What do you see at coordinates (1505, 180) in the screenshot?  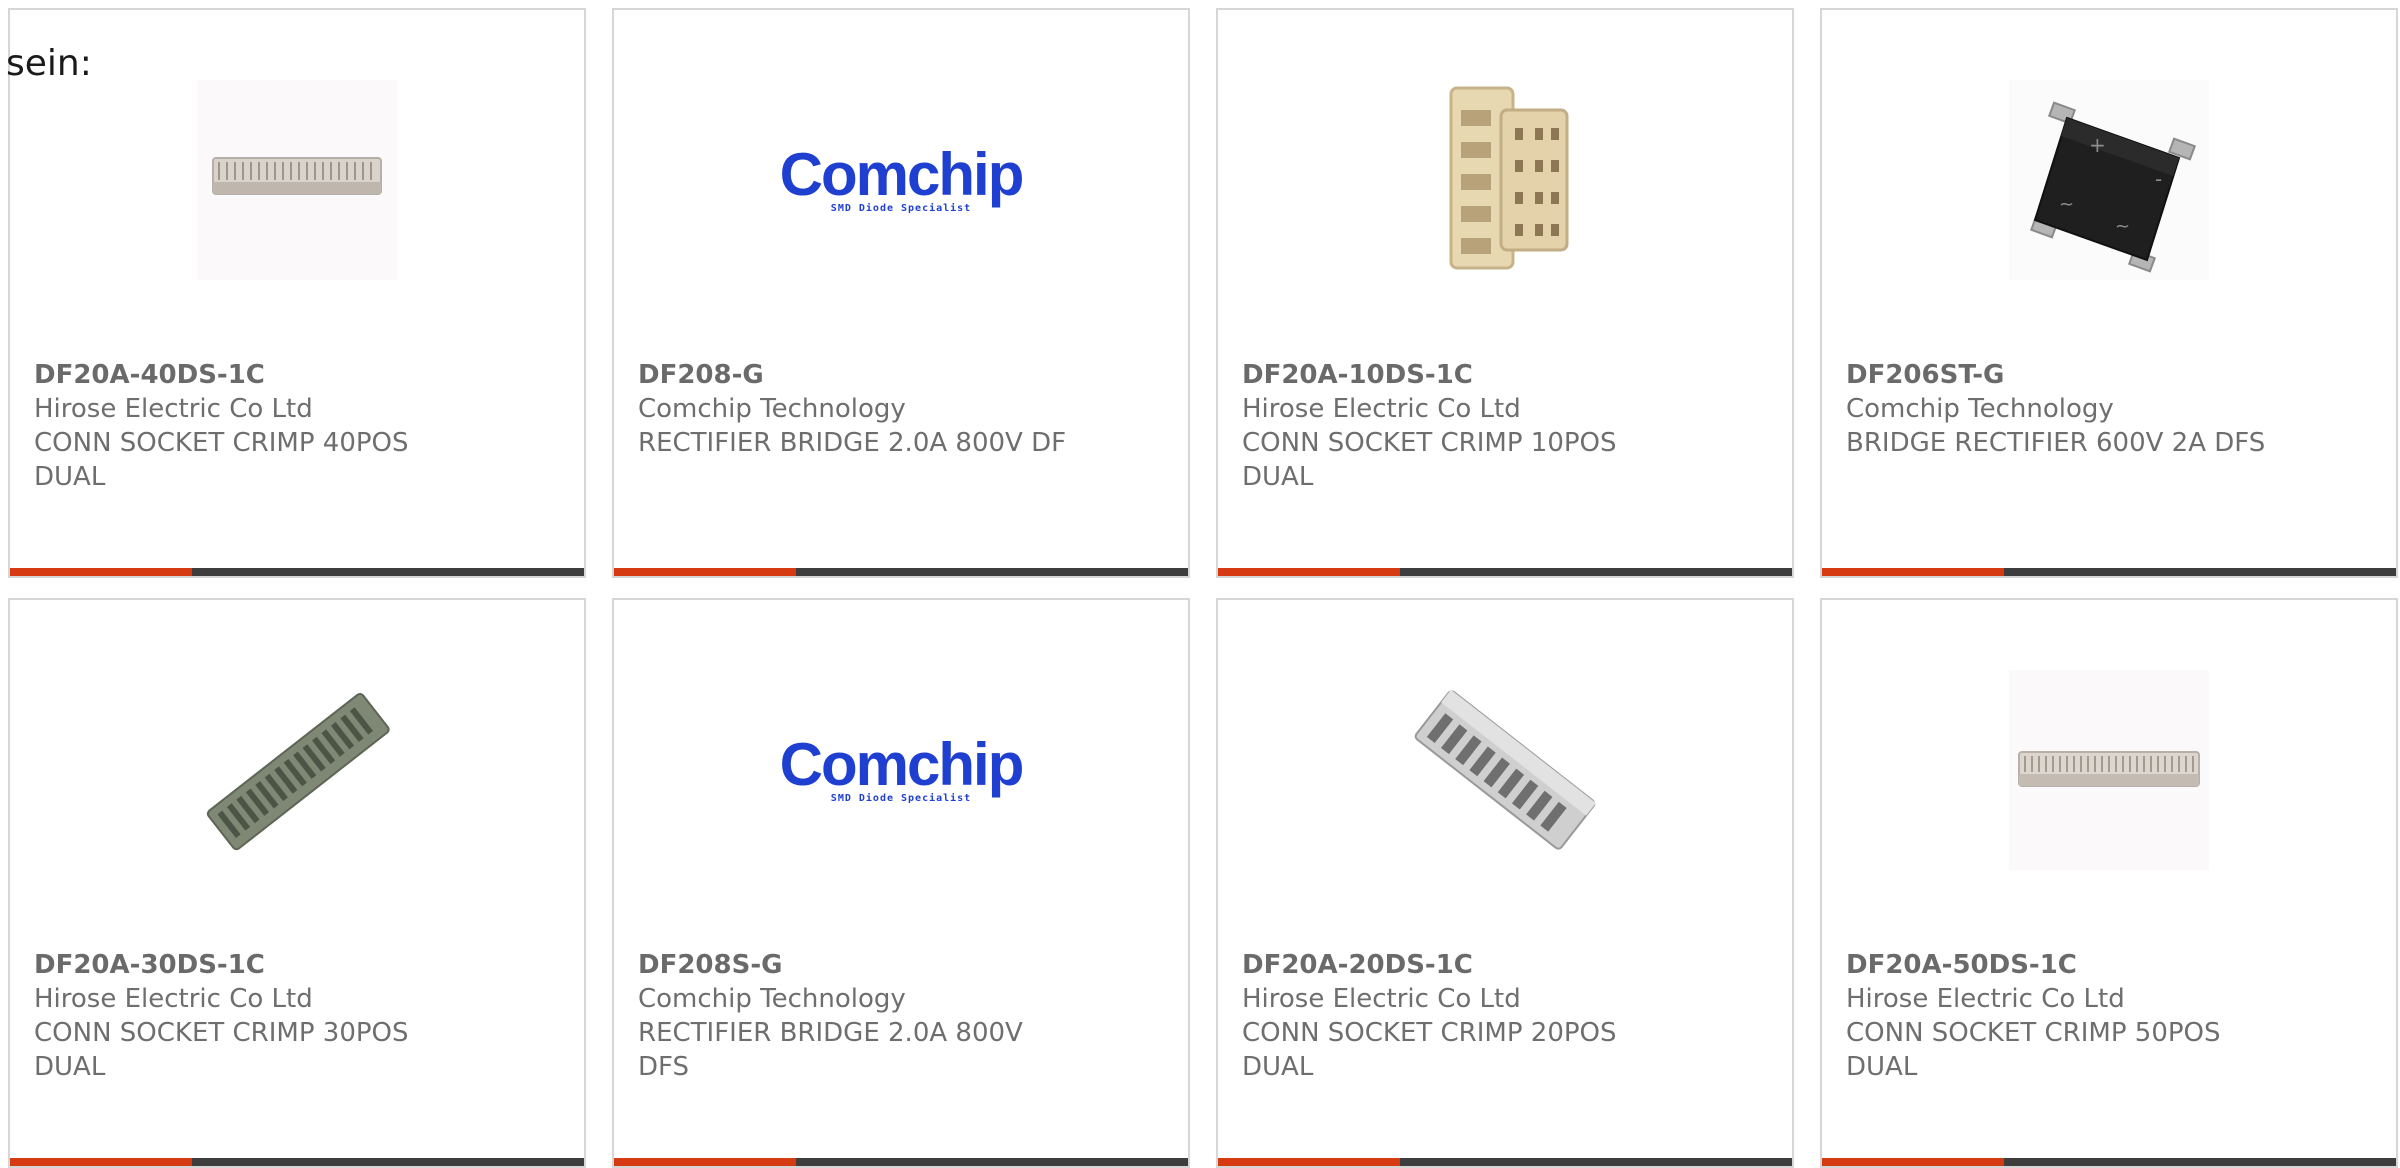 I see `connector-10pos-icon` at bounding box center [1505, 180].